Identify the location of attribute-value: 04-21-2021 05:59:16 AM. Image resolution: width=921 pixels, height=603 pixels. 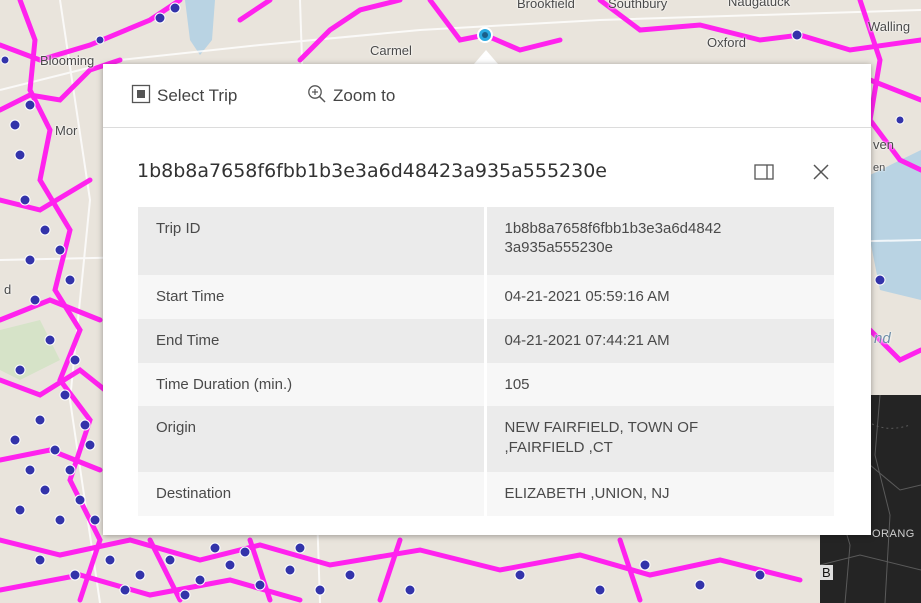
(659, 297).